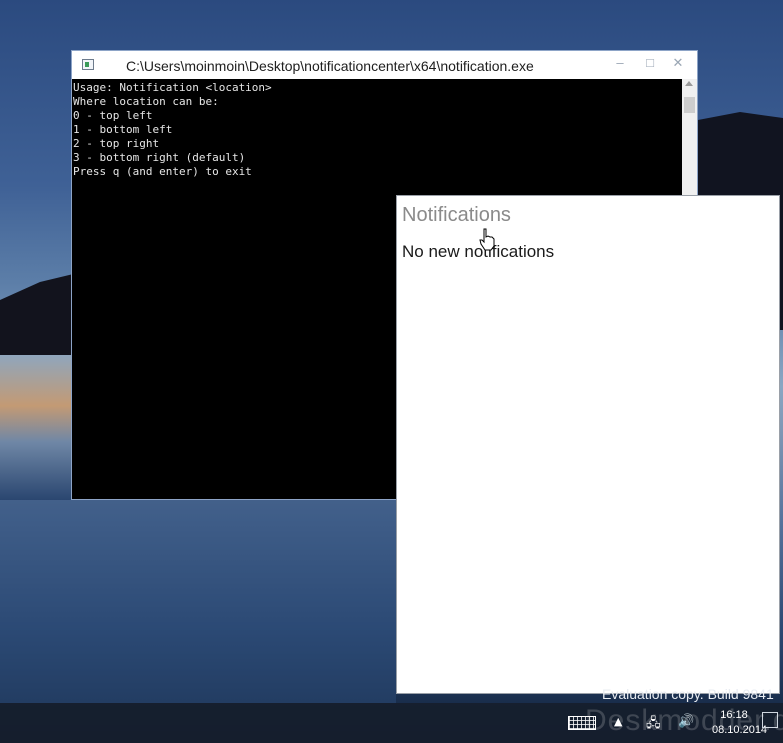 Image resolution: width=783 pixels, height=743 pixels. Describe the element at coordinates (689, 105) in the screenshot. I see `scrollbar-thumb` at that location.